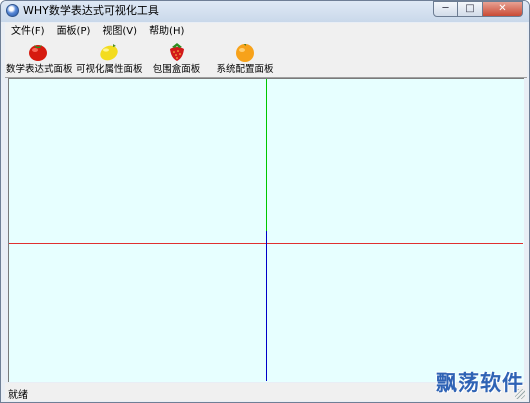 The width and height of the screenshot is (530, 403). I want to click on menu-bar: 文件(F) 面板(P) 视图(V) 帮助(H), so click(266, 31).